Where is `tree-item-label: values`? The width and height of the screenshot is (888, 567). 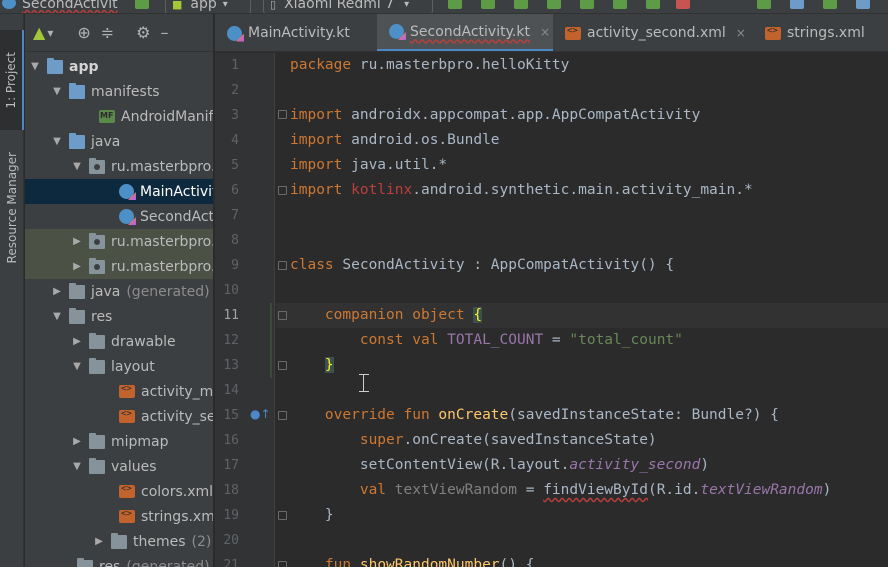
tree-item-label: values is located at coordinates (134, 466).